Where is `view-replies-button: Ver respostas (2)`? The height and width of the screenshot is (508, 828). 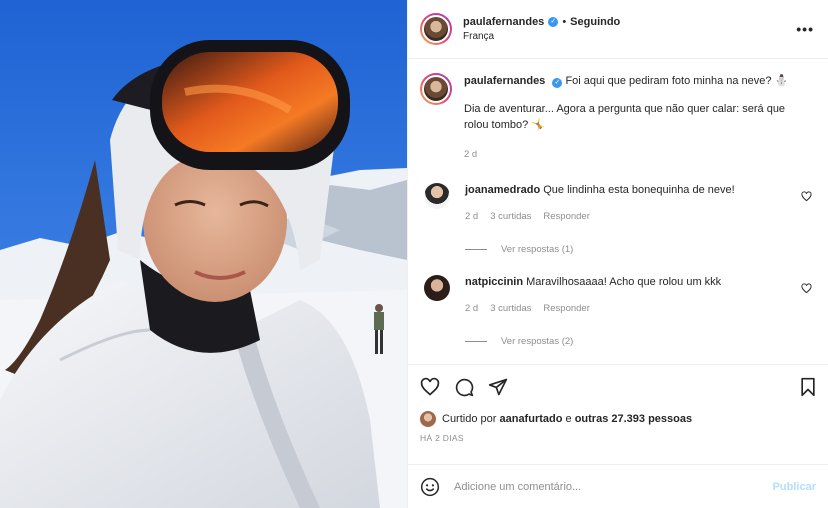
view-replies-button: Ver respostas (2) is located at coordinates (638, 341).